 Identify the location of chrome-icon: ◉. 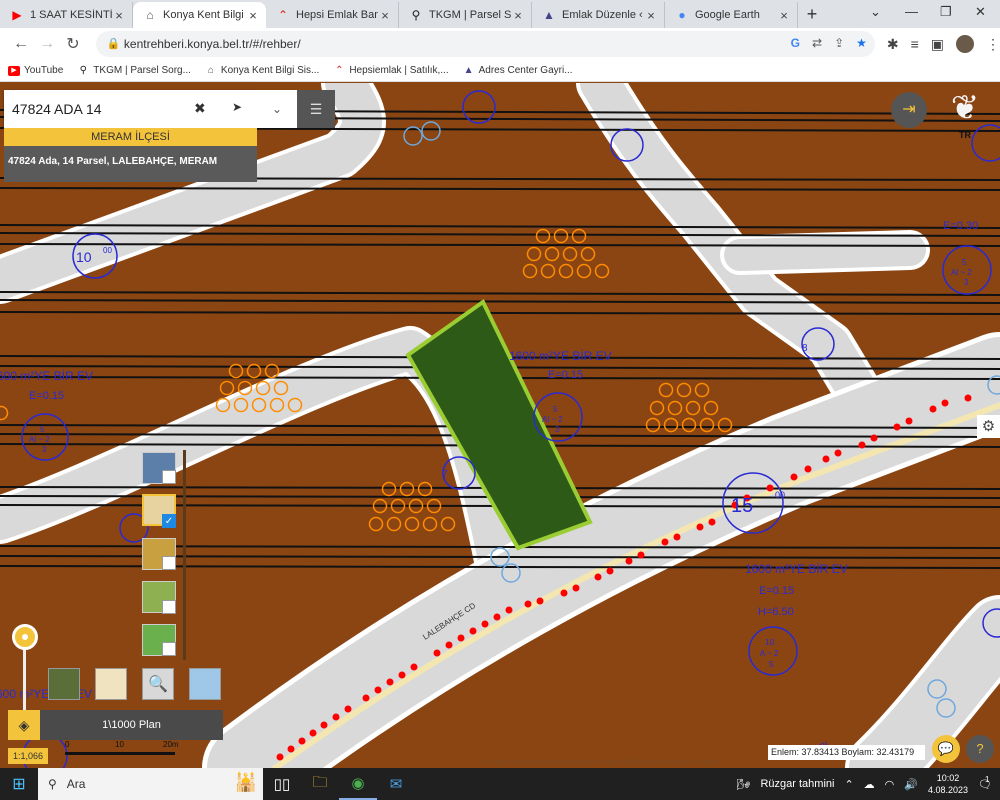
(358, 784).